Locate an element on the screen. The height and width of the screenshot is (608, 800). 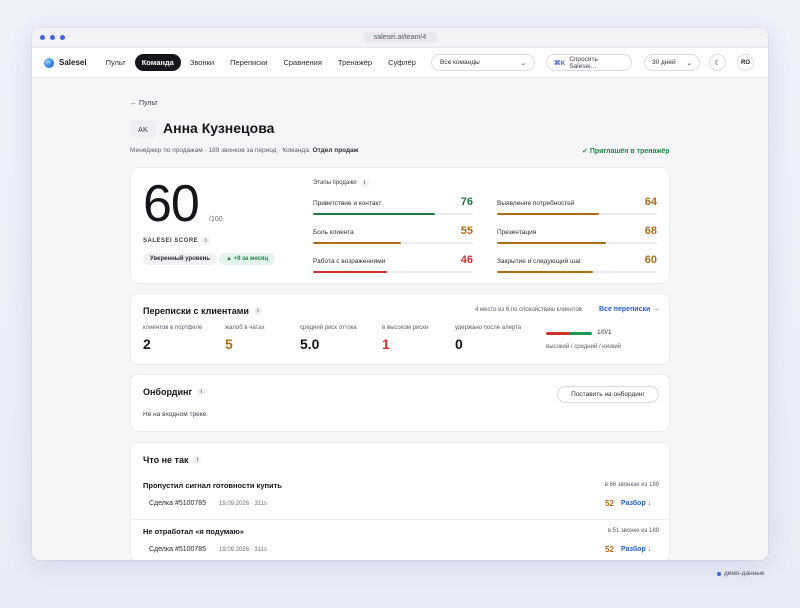
stage-name: Приветствие и контакт is located at coordinates (347, 203).